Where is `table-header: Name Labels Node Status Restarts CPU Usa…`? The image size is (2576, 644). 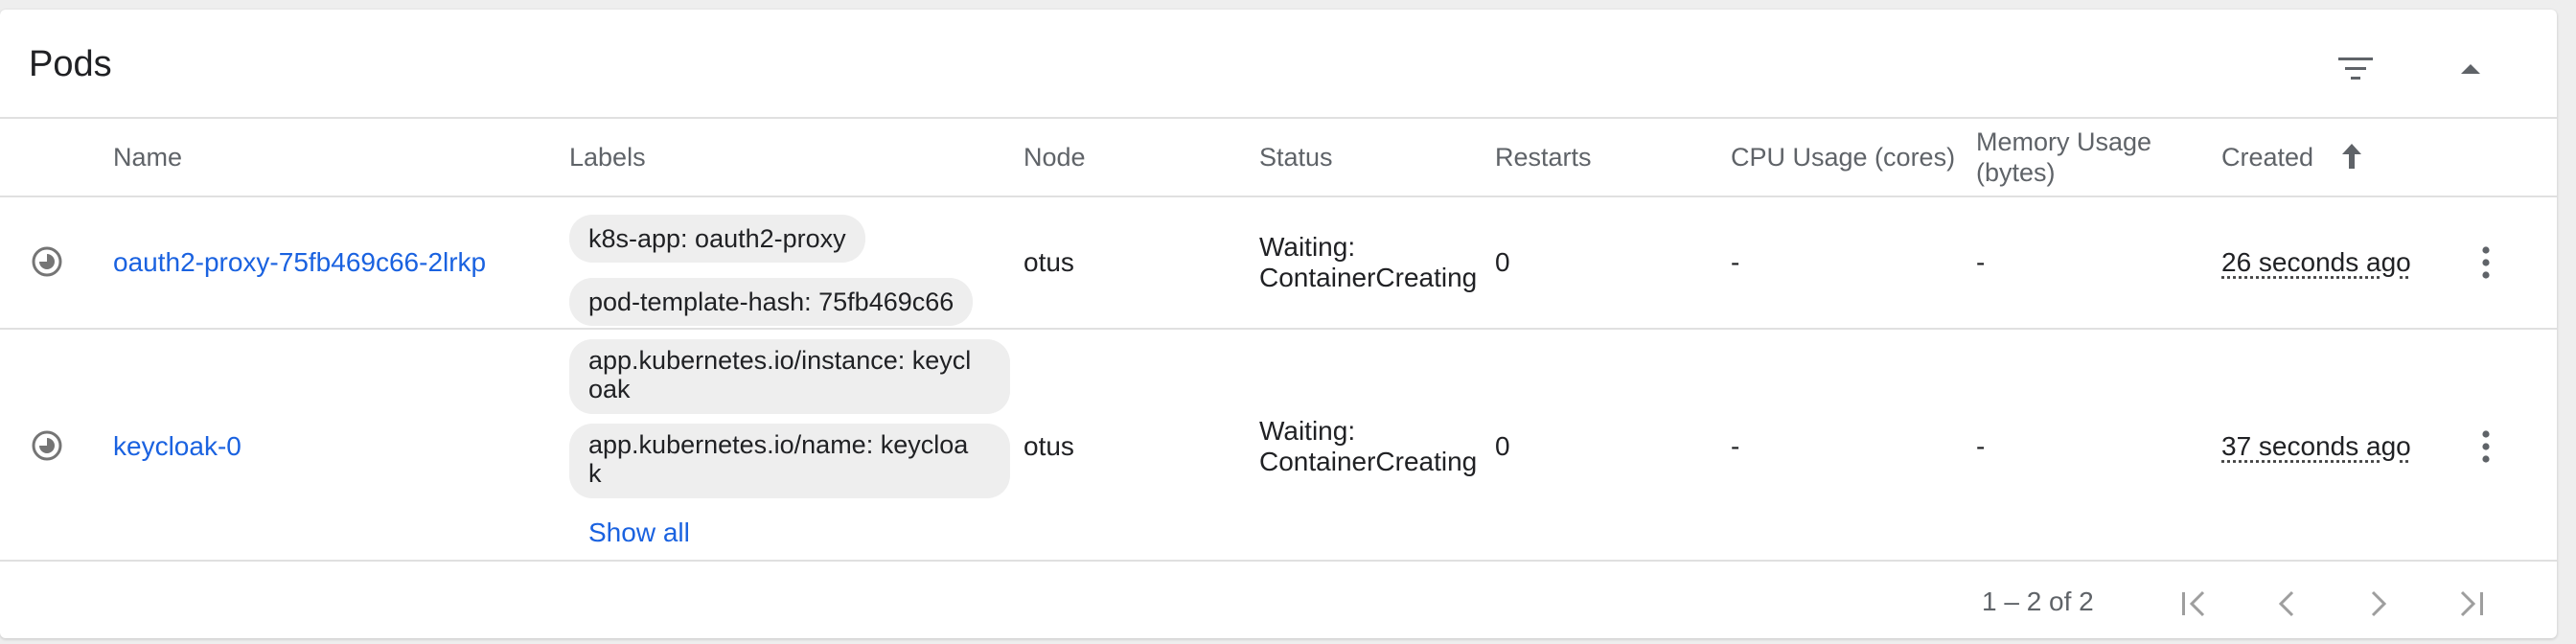
table-header: Name Labels Node Status Restarts CPU Usa… is located at coordinates (1278, 158).